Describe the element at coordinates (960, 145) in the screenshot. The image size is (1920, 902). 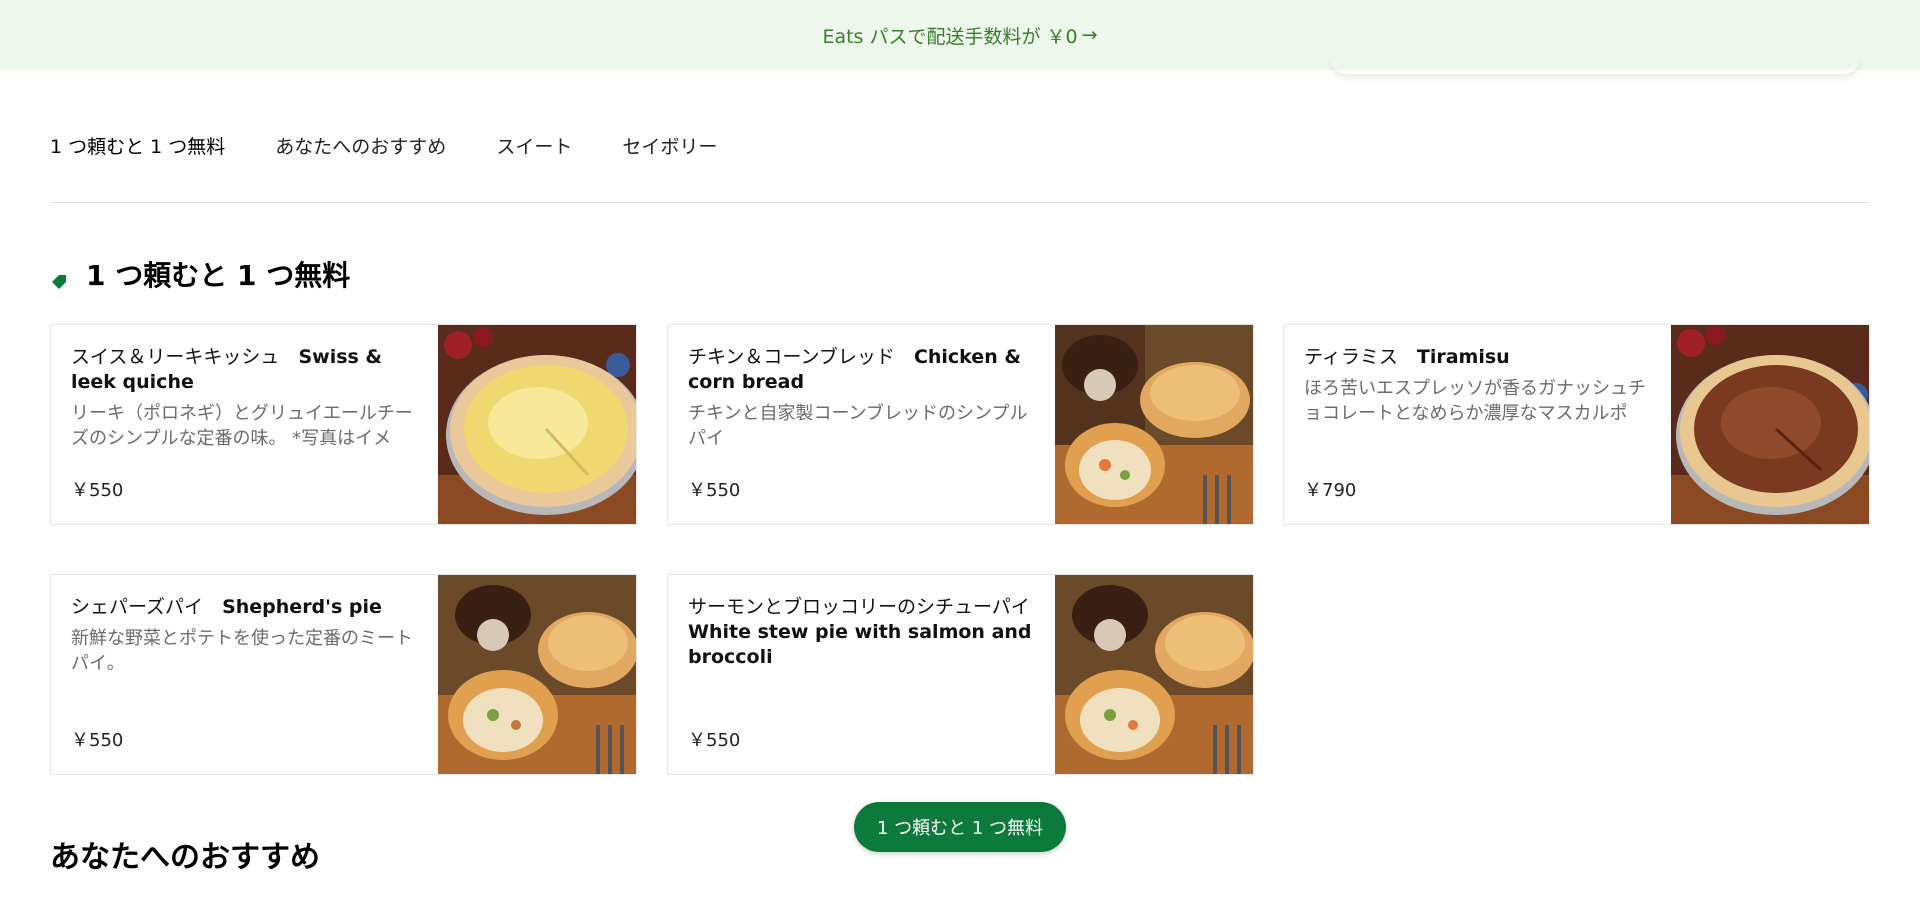
I see `category-tabs: 1 つ頼むと 1 つ無料 あなたへのおすすめ スイート セイボリー` at that location.